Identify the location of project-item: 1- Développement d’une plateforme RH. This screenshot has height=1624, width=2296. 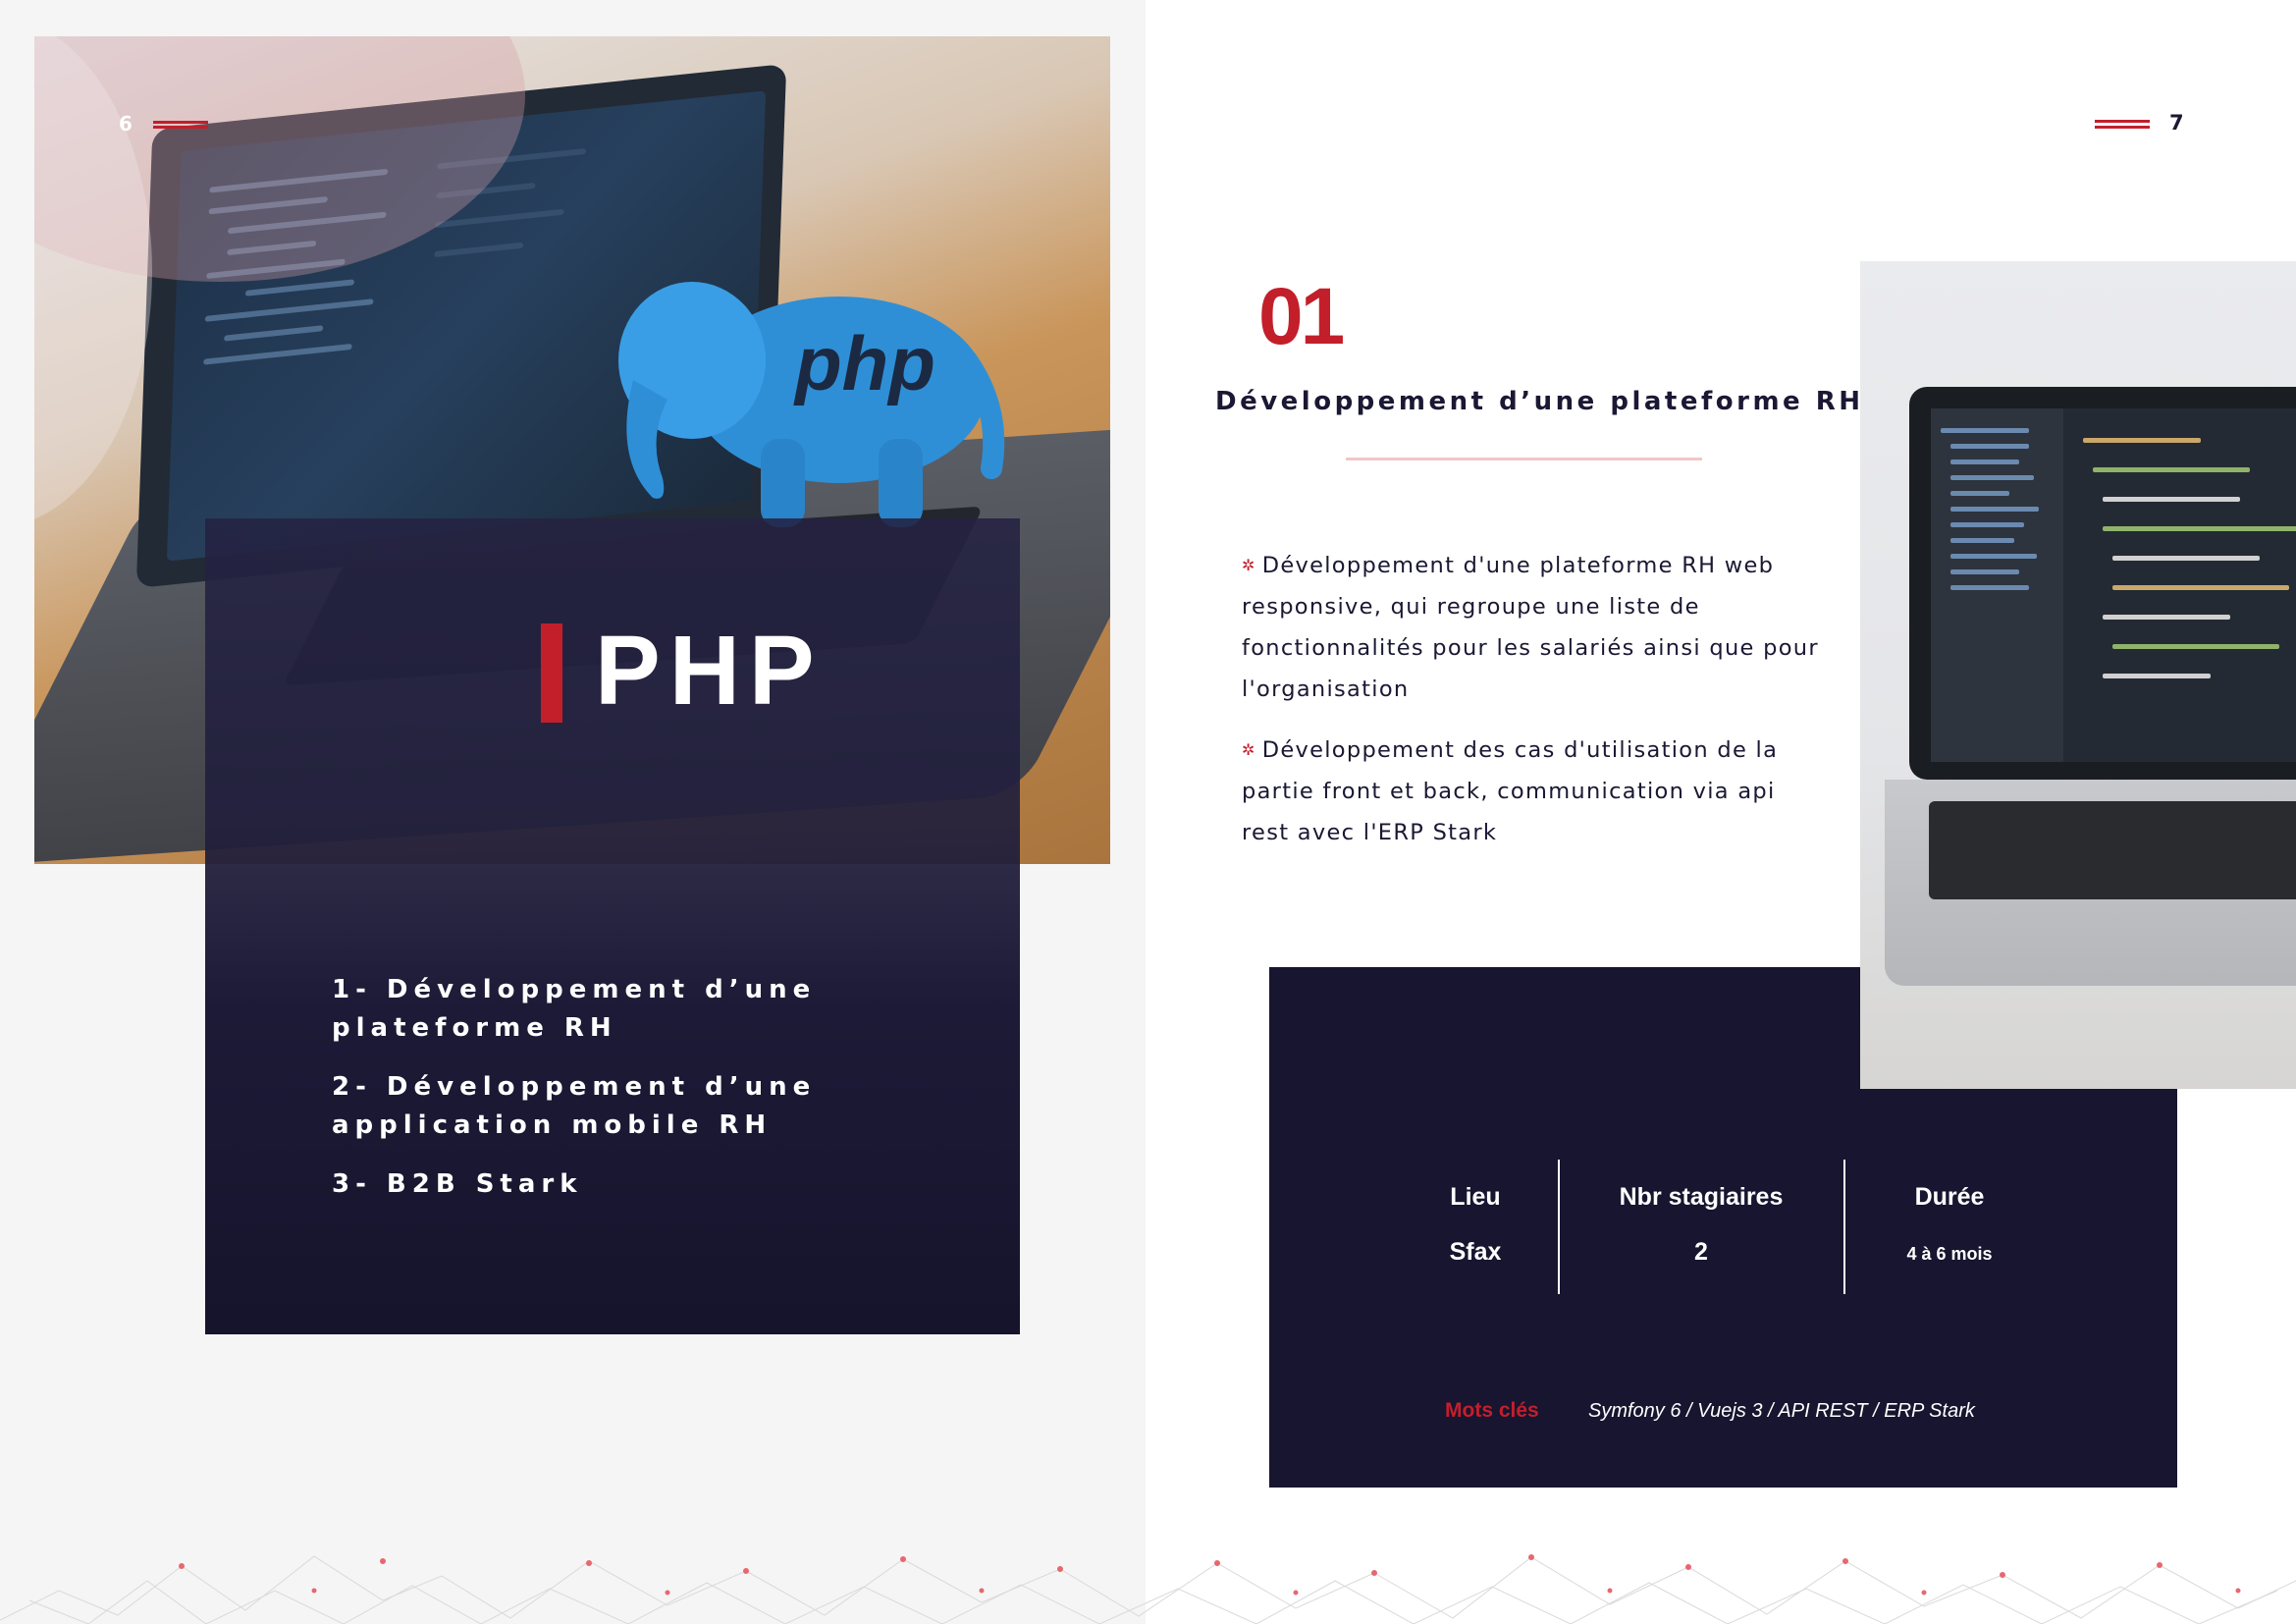
(574, 1009).